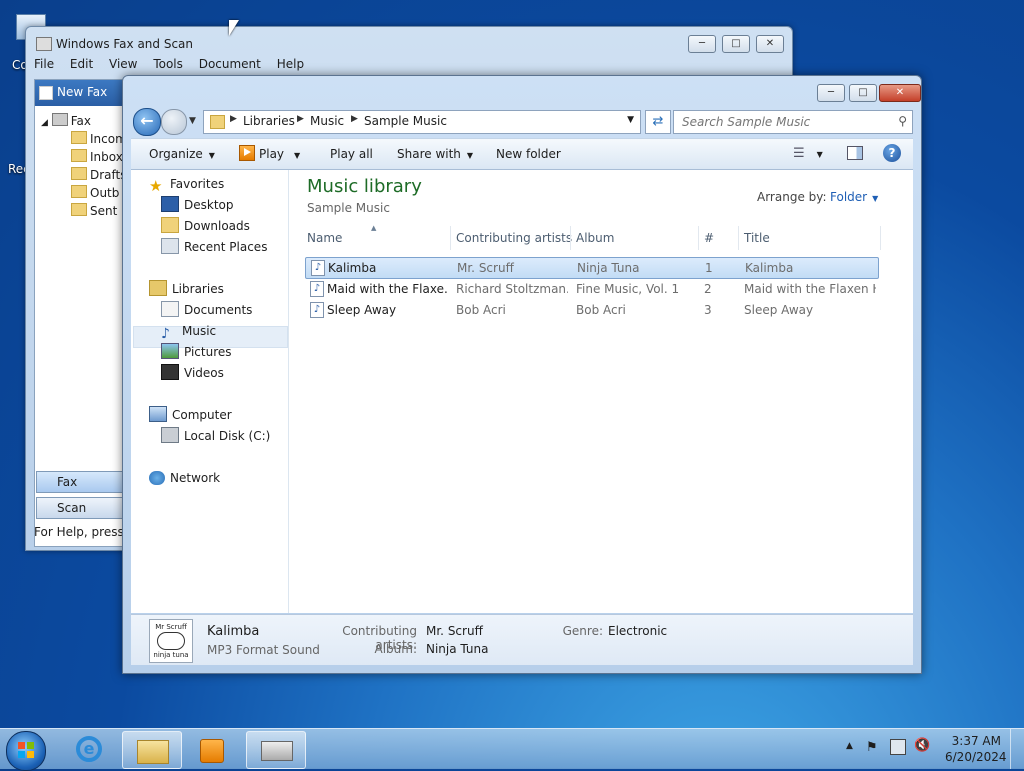  What do you see at coordinates (214, 247) in the screenshot?
I see `nav-recent-places: Recent Places` at bounding box center [214, 247].